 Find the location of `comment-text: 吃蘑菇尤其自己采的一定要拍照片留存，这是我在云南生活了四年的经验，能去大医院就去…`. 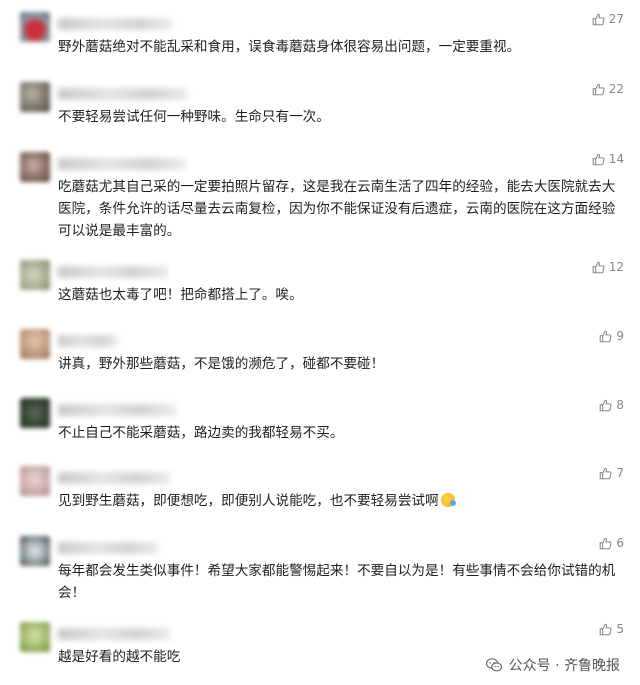

comment-text: 吃蘑菇尤其自己采的一定要拍照片留存，这是我在云南生活了四年的经验，能去大医院就去… is located at coordinates (337, 209).